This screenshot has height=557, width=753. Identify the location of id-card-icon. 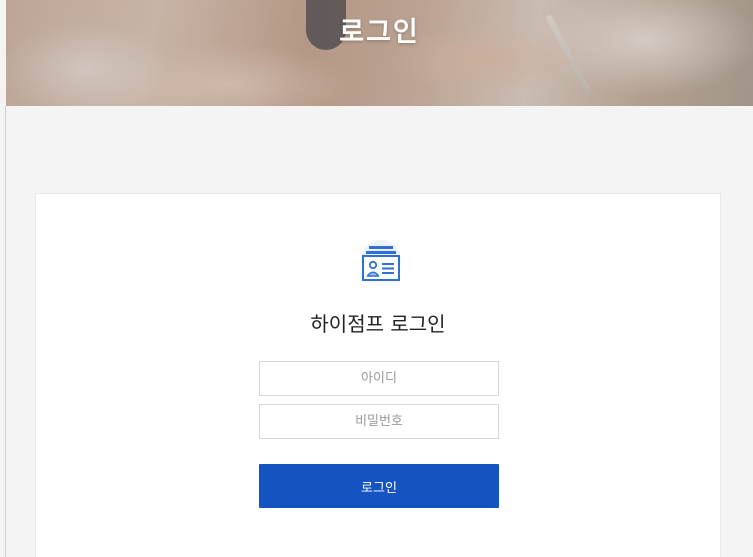
(381, 263).